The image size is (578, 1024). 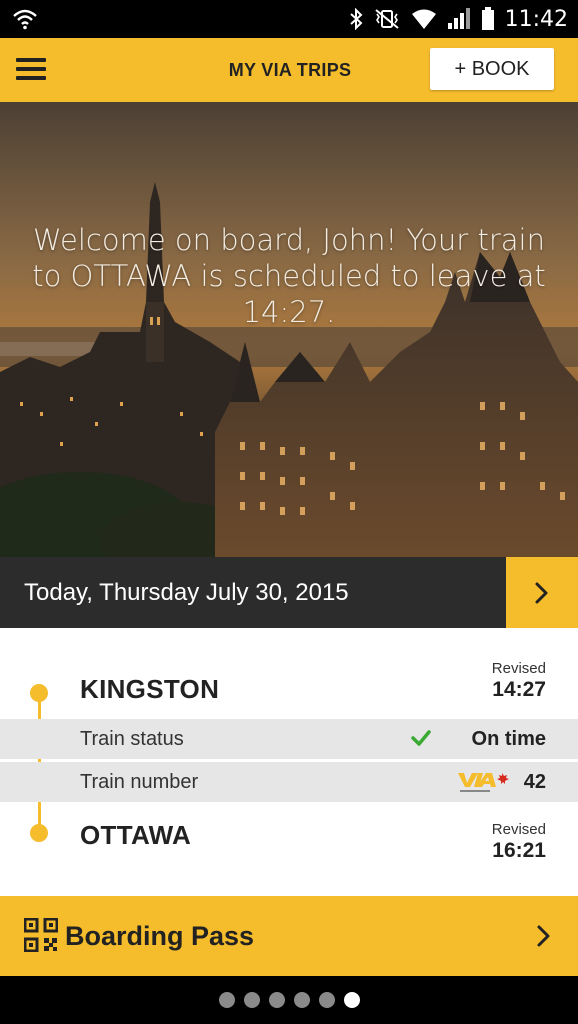 I want to click on train-status-value: On time, so click(x=508, y=739).